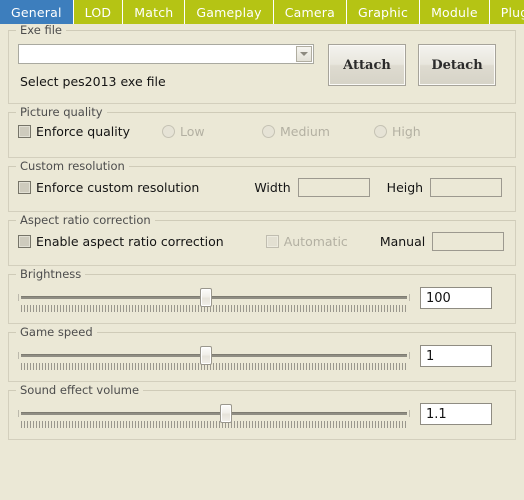  What do you see at coordinates (457, 65) in the screenshot?
I see `detach-button: Detach` at bounding box center [457, 65].